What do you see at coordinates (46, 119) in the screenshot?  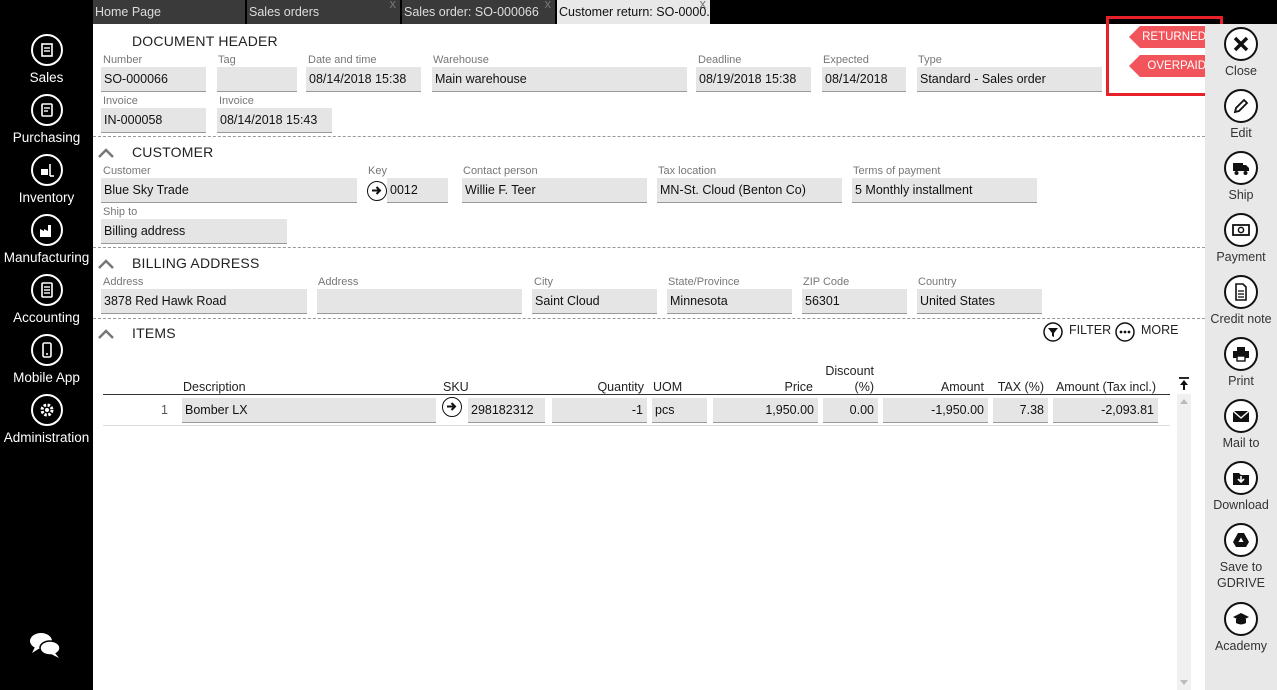 I see `nav-item-purchasing: Purchasing` at bounding box center [46, 119].